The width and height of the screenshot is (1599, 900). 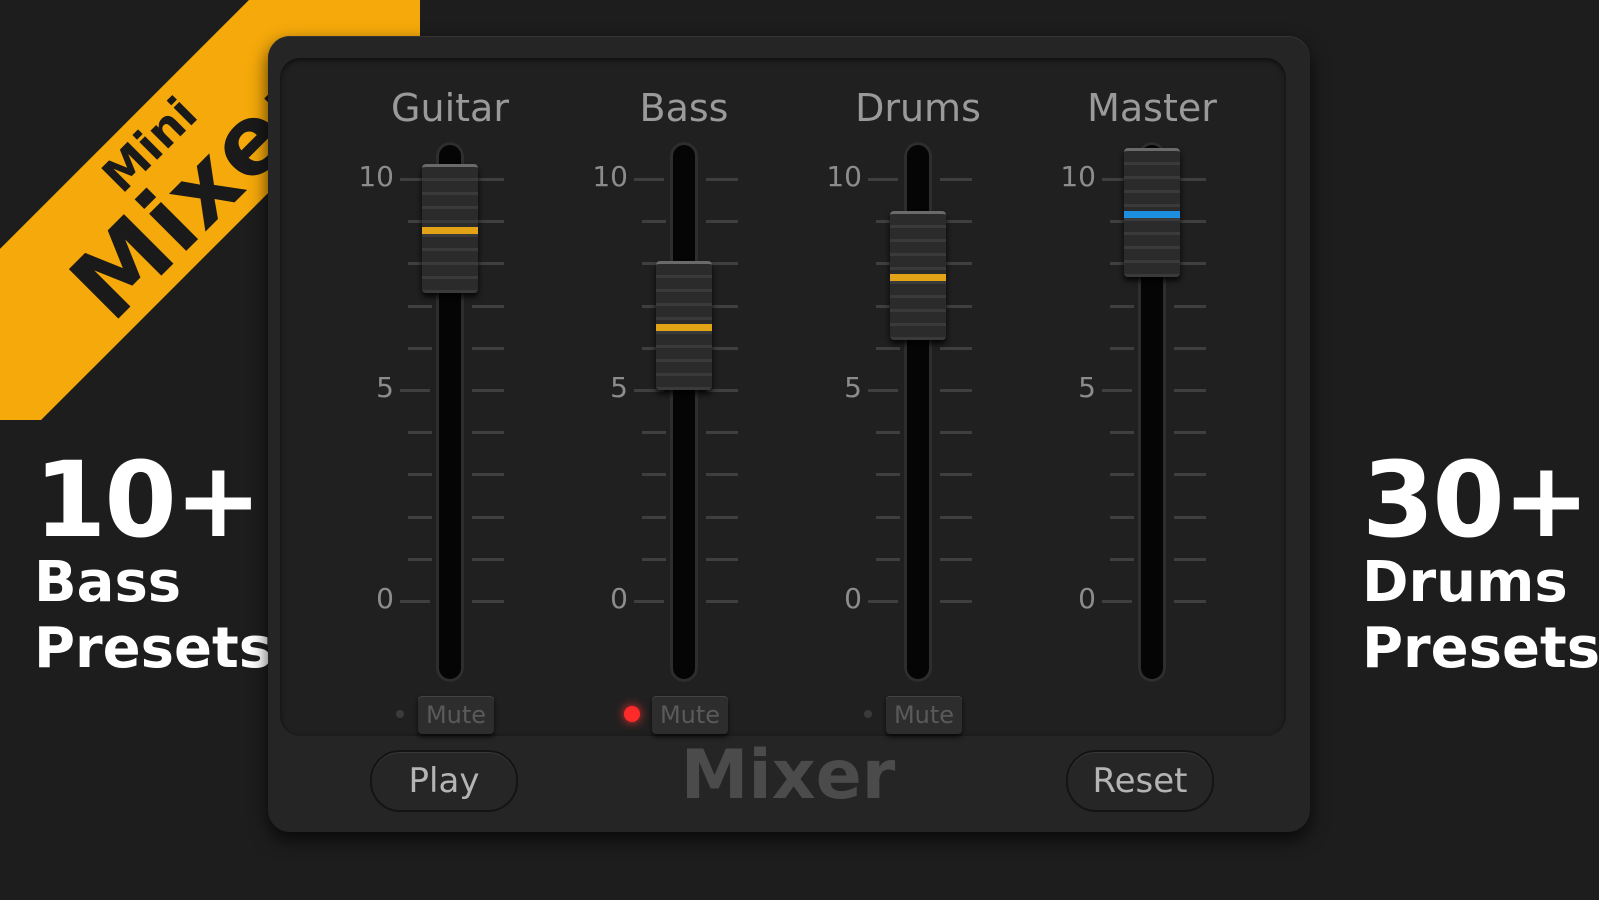 What do you see at coordinates (1140, 781) in the screenshot?
I see `reset-button: Reset` at bounding box center [1140, 781].